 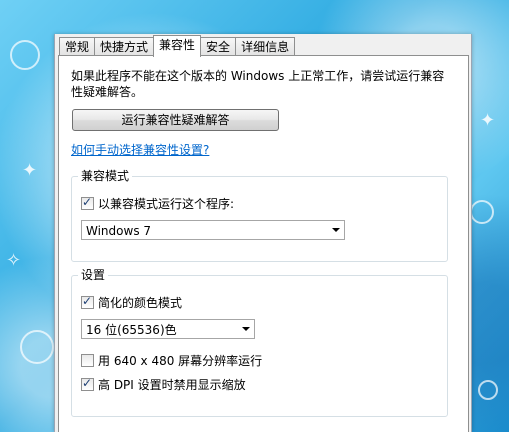 What do you see at coordinates (93, 275) in the screenshot?
I see `settings-title: 设置` at bounding box center [93, 275].